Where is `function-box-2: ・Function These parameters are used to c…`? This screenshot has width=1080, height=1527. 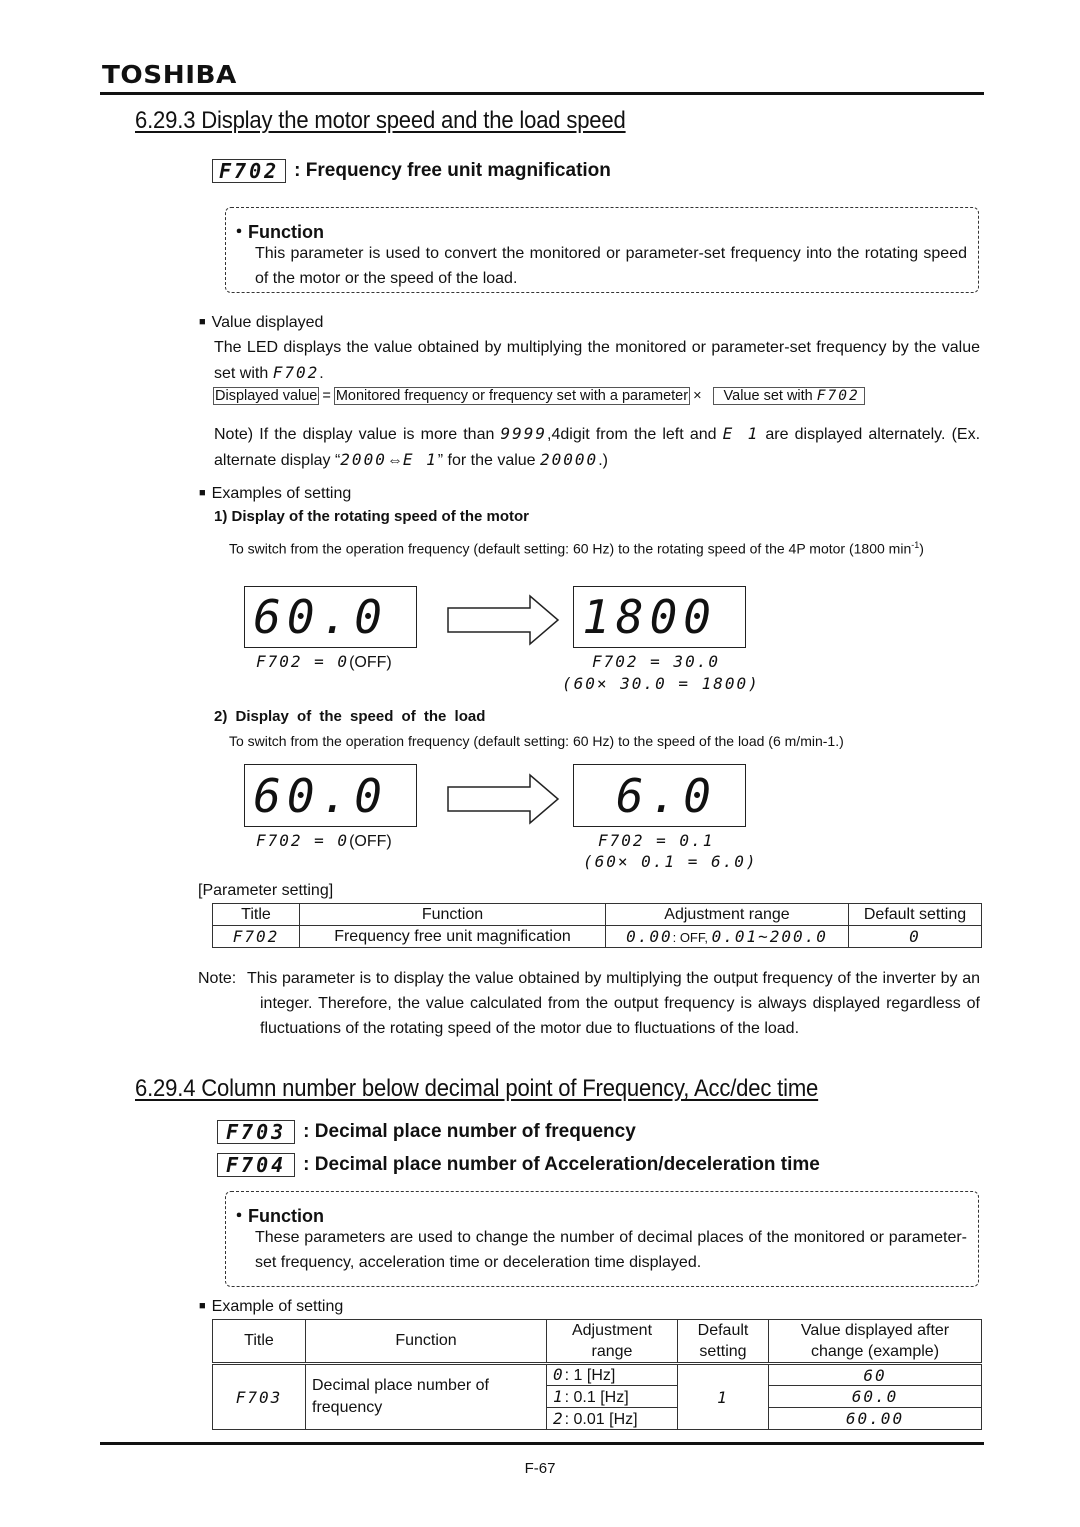 function-box-2: ・Function These parameters are used to c… is located at coordinates (602, 1239).